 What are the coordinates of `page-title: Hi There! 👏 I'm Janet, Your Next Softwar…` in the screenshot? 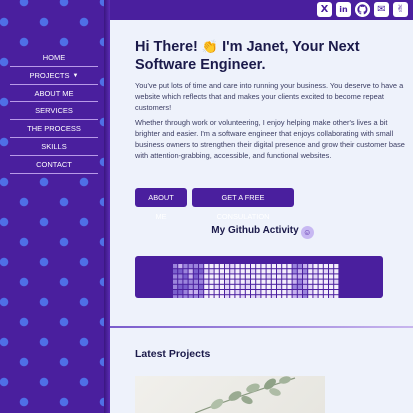 It's located at (270, 56).